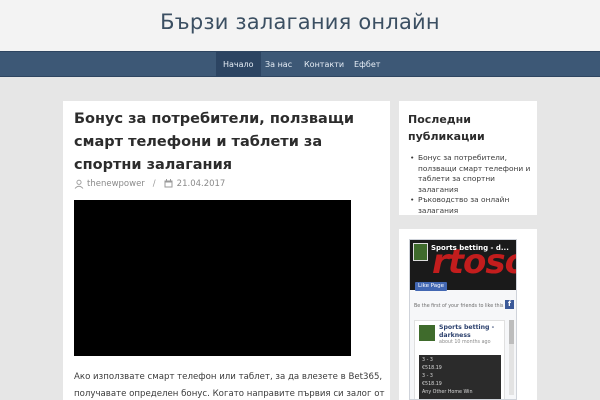 The height and width of the screenshot is (400, 600). I want to click on main-navigation: Начало За нас Контакти Ефбет, so click(300, 64).